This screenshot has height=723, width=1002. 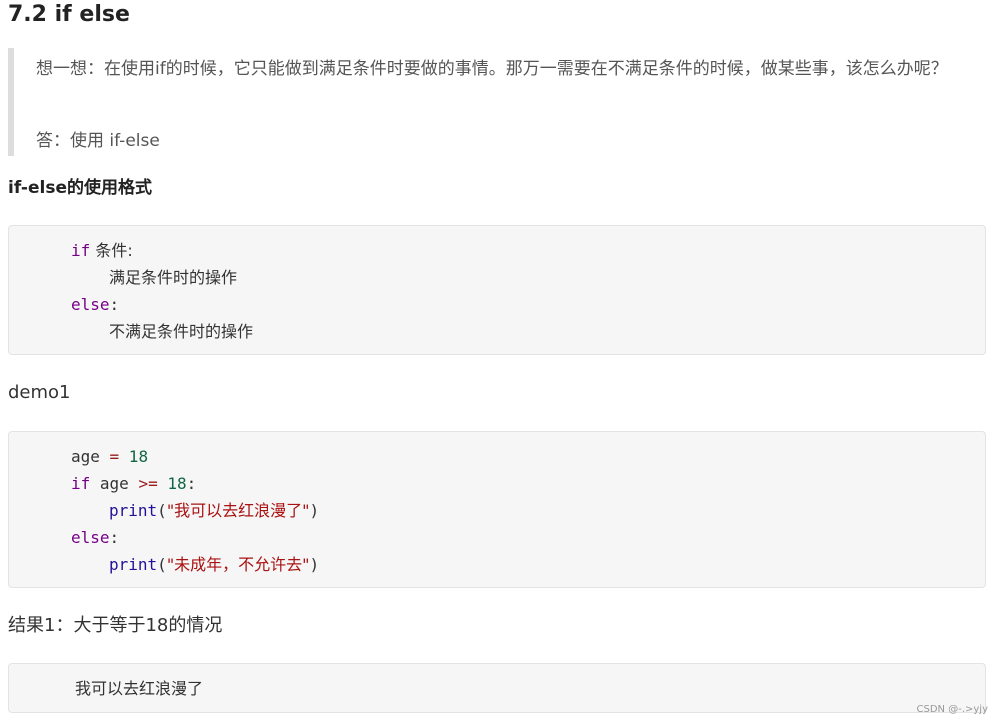 I want to click on code-line: print("未成年，不允许去"), so click(x=214, y=564).